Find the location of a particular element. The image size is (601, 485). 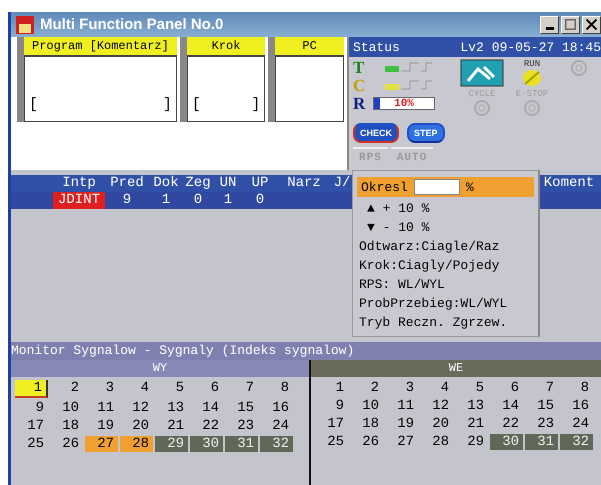

app-logo-icon is located at coordinates (25, 24).